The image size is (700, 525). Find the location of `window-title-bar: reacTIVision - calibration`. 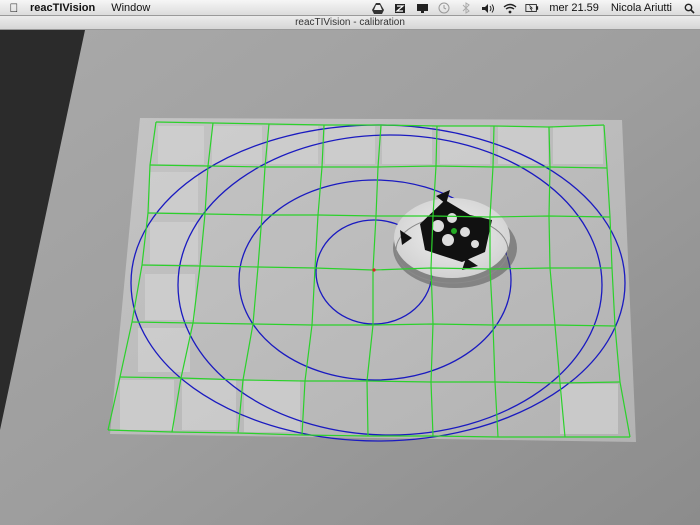

window-title-bar: reacTIVision - calibration is located at coordinates (350, 23).